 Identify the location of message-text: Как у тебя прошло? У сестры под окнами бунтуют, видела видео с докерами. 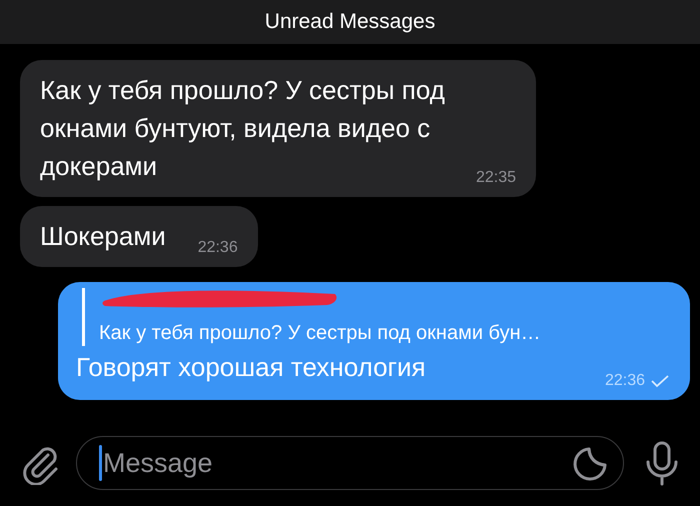
(242, 128).